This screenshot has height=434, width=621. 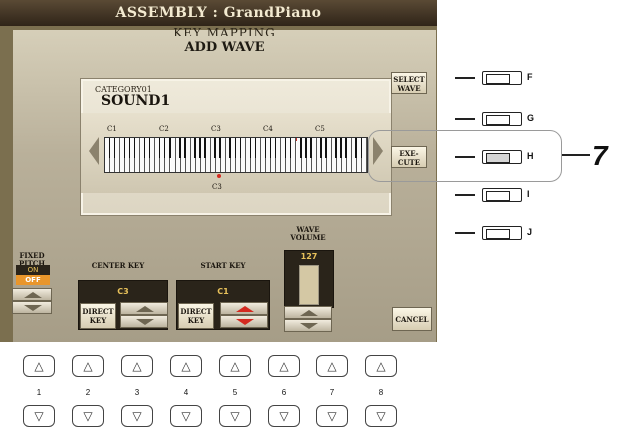 What do you see at coordinates (217, 187) in the screenshot?
I see `selected-key-label: C3` at bounding box center [217, 187].